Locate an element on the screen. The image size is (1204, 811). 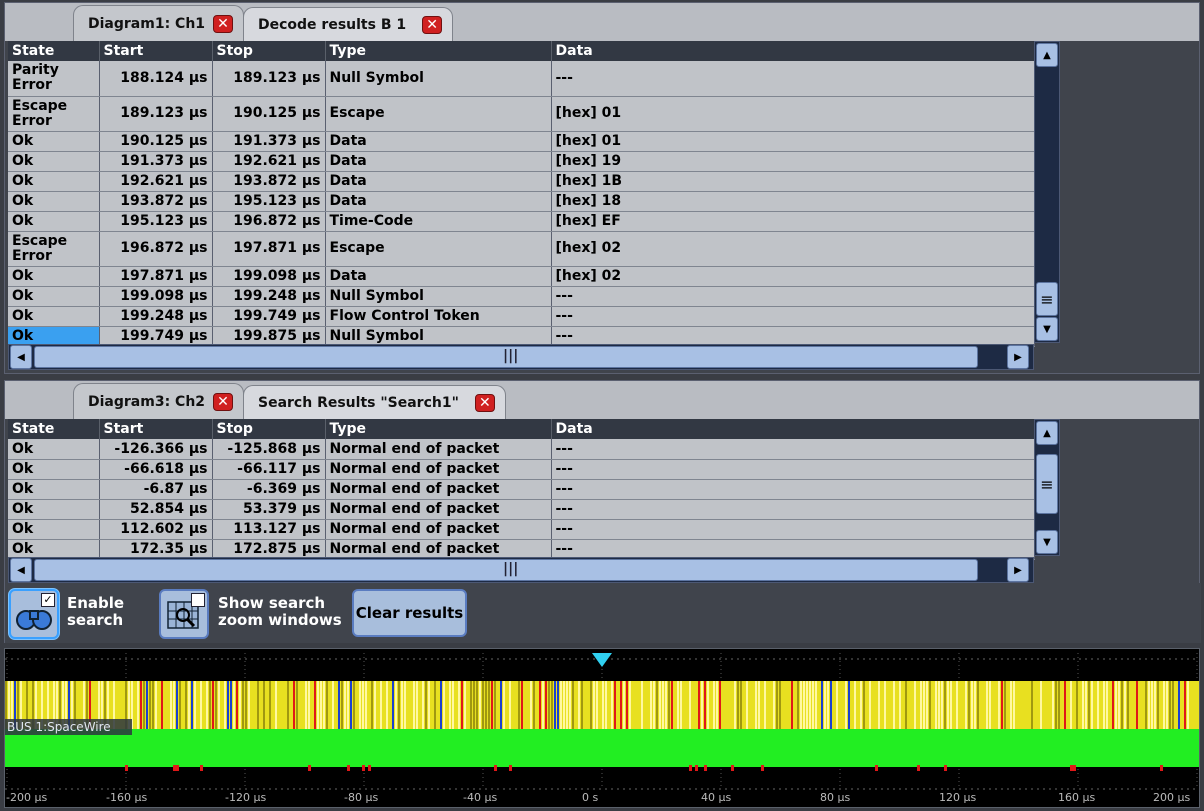
time-axis-label: 0 s is located at coordinates (590, 797).